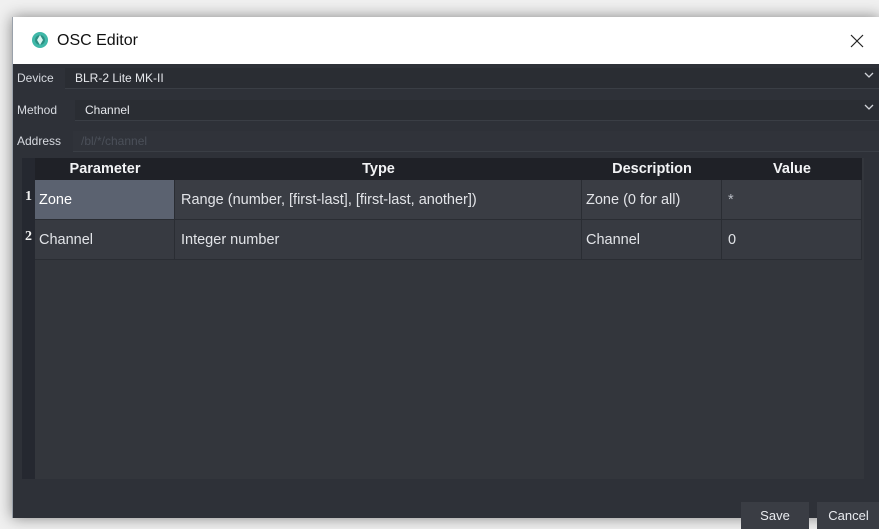 Image resolution: width=879 pixels, height=529 pixels. I want to click on address-input: /bl/*/channel, so click(476, 141).